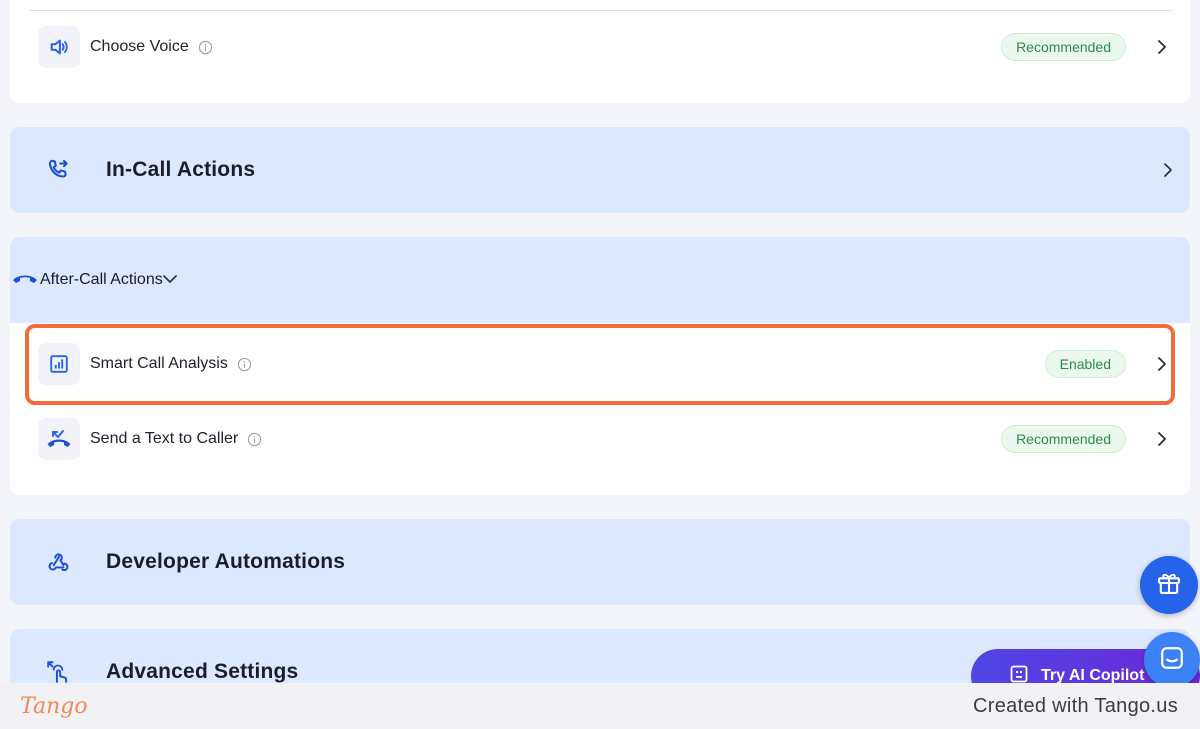  What do you see at coordinates (25, 280) in the screenshot?
I see `hang-up-icon` at bounding box center [25, 280].